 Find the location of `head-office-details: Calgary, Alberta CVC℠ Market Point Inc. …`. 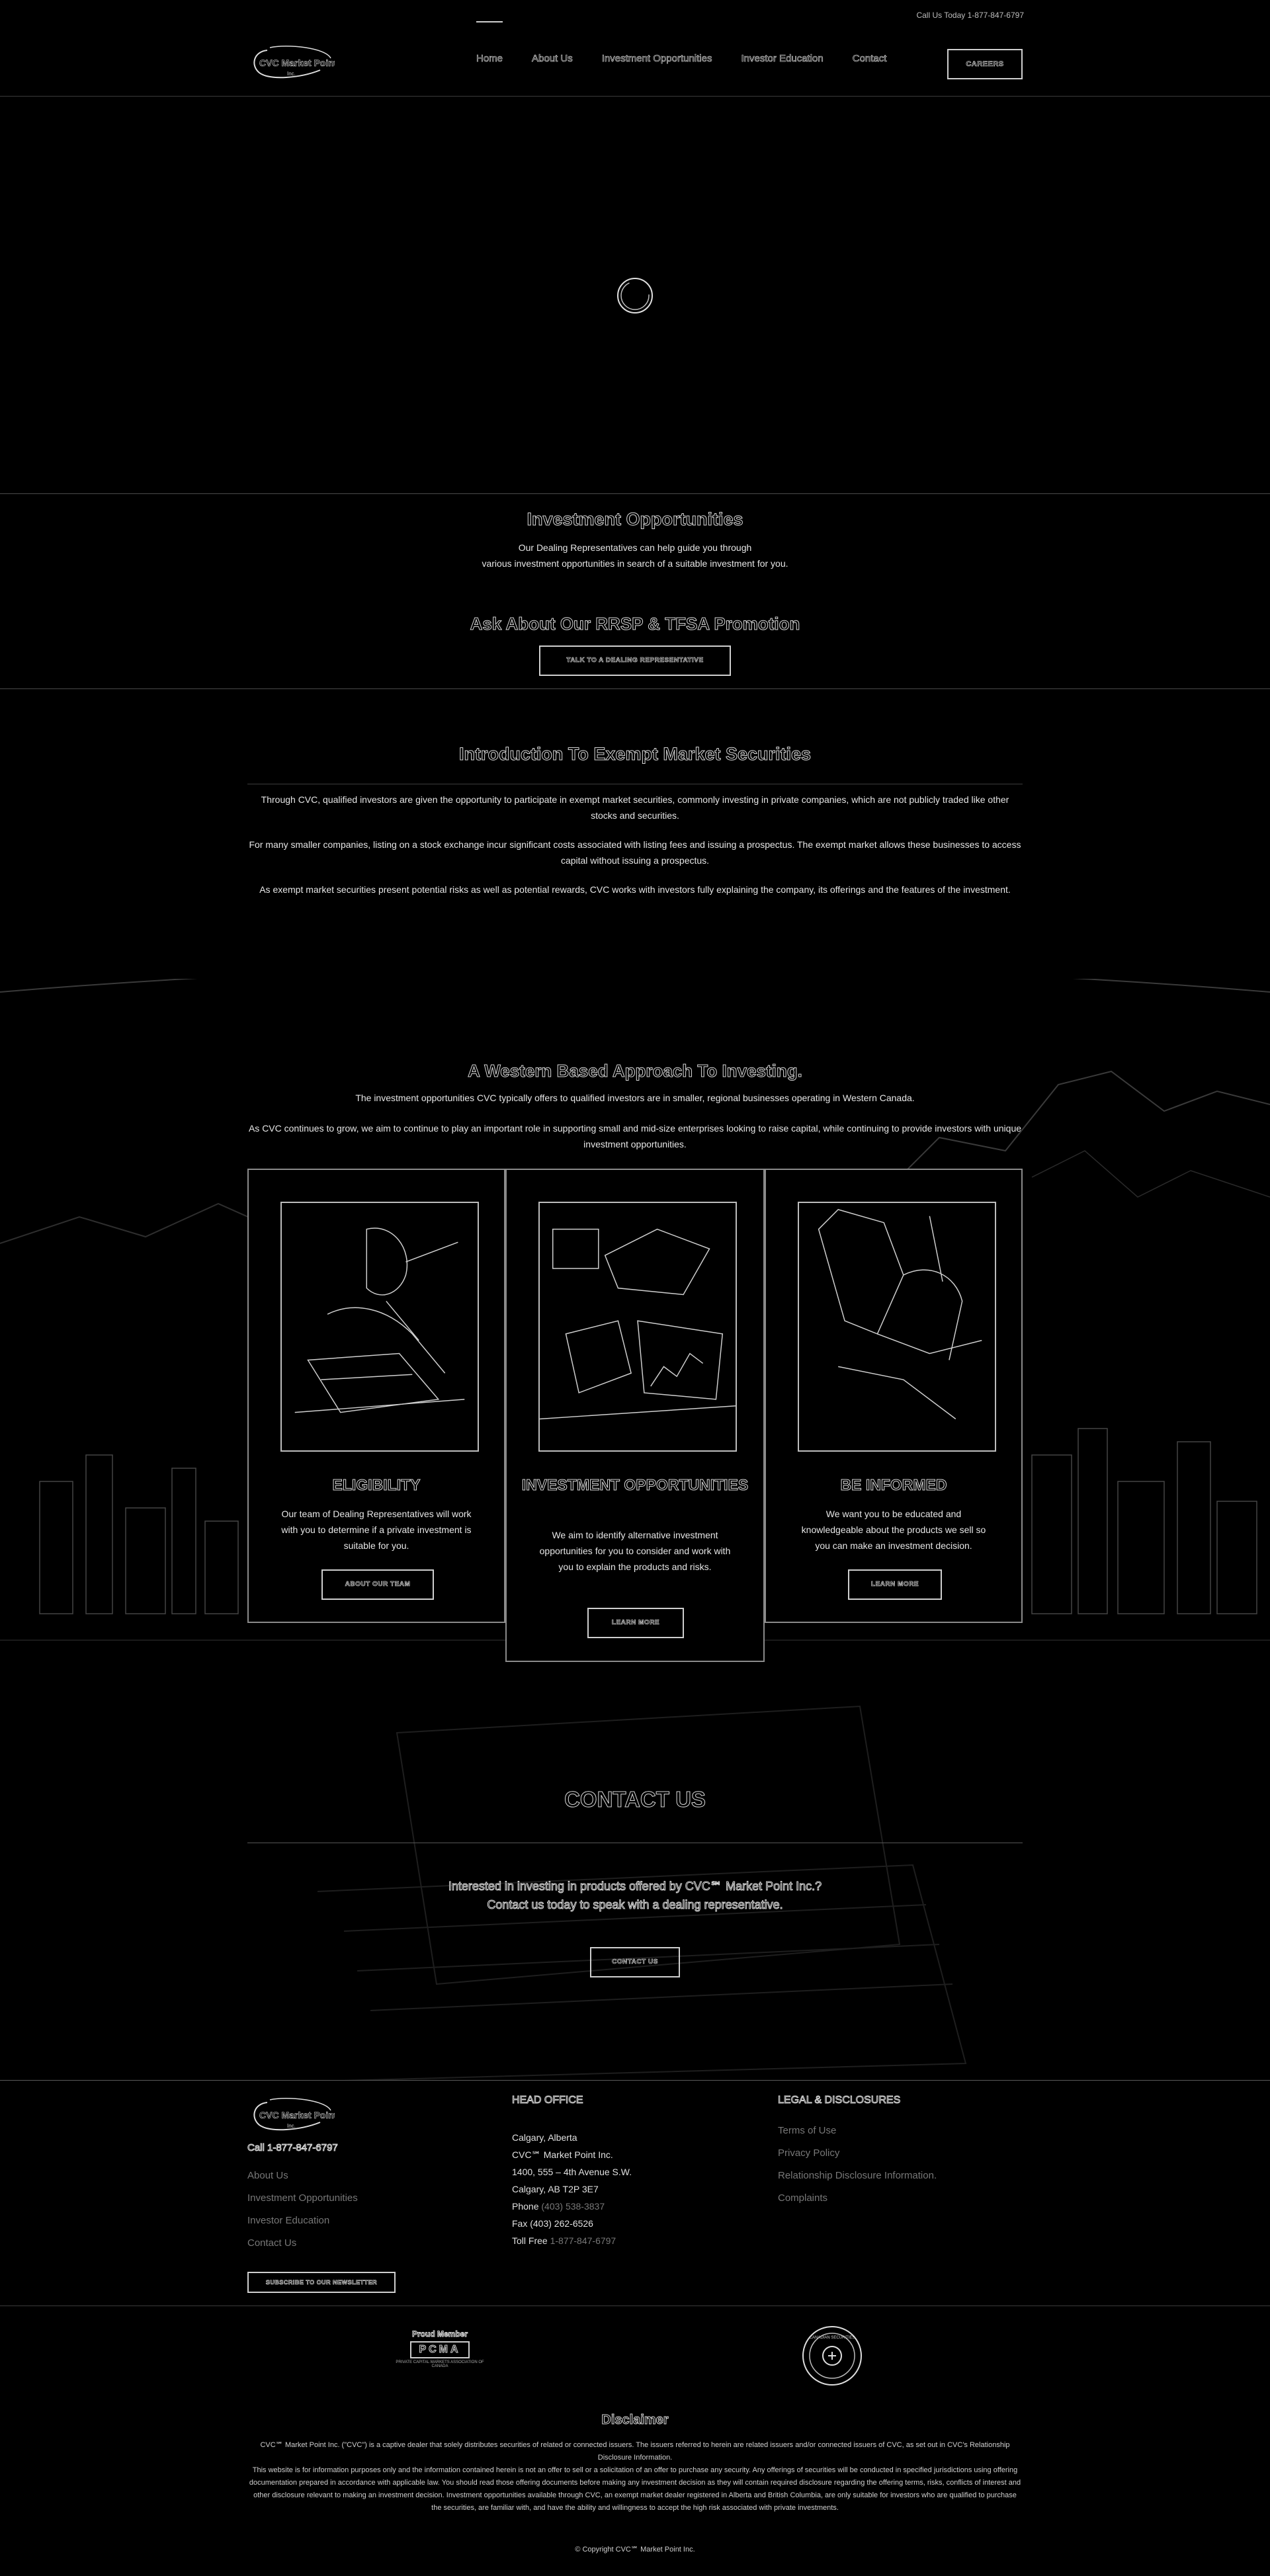

head-office-details: Calgary, Alberta CVC℠ Market Point Inc. … is located at coordinates (572, 2189).